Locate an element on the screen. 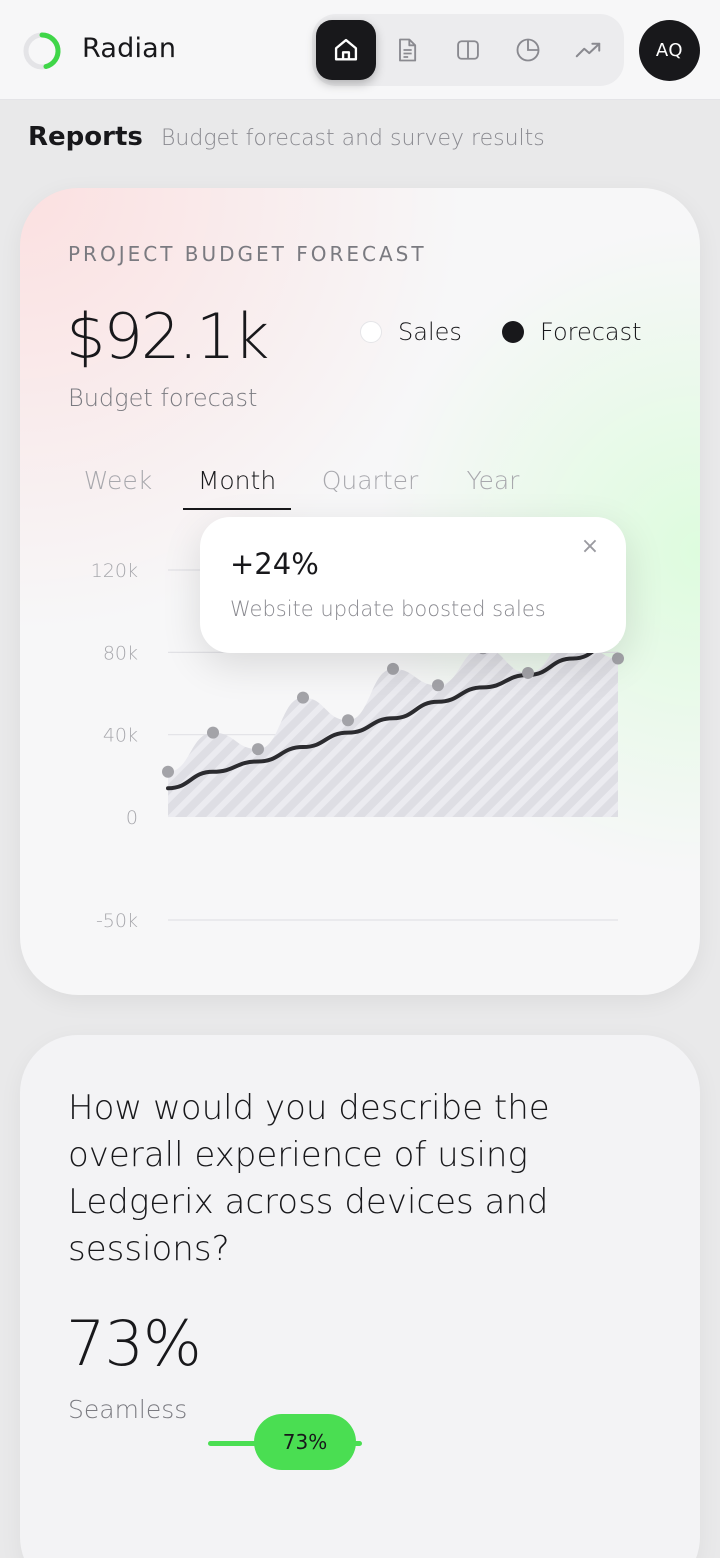 The width and height of the screenshot is (720, 1558). nav-trending-button is located at coordinates (588, 50).